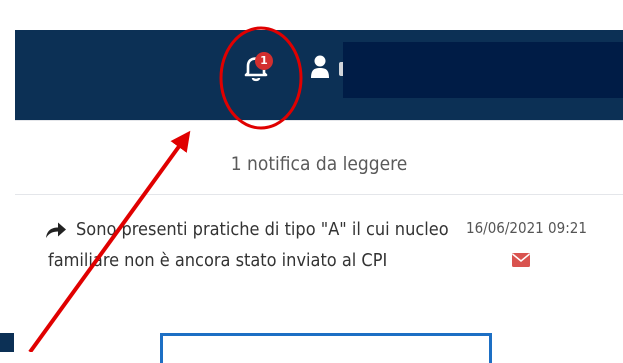 This screenshot has width=623, height=363. I want to click on envelope-icon, so click(521, 259).